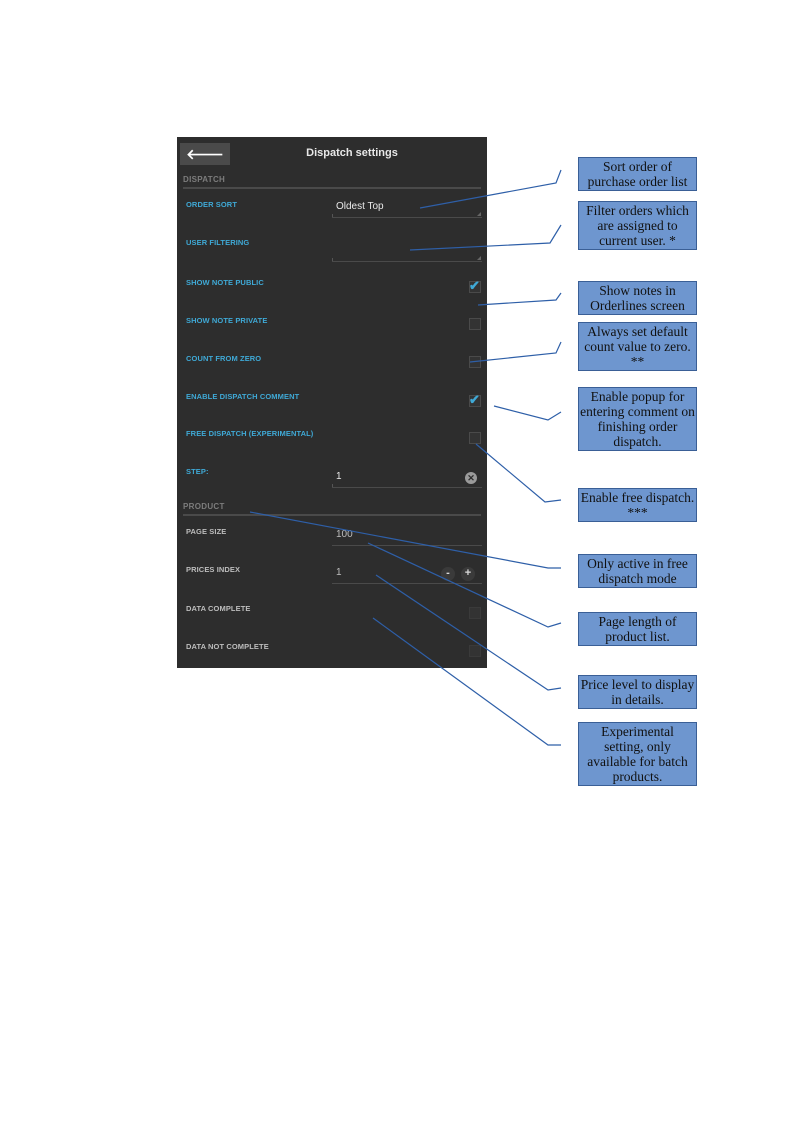  I want to click on increment-button: +, so click(468, 574).